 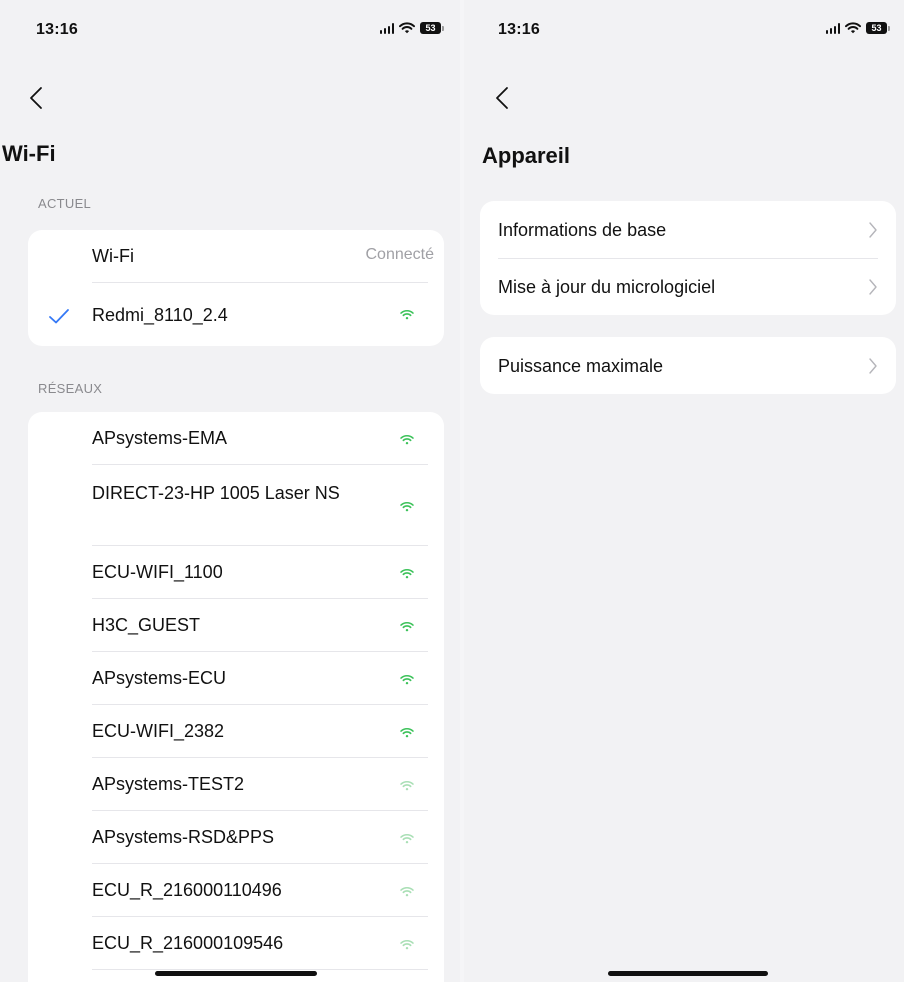 What do you see at coordinates (29, 153) in the screenshot?
I see `page-title: Wi-Fi` at bounding box center [29, 153].